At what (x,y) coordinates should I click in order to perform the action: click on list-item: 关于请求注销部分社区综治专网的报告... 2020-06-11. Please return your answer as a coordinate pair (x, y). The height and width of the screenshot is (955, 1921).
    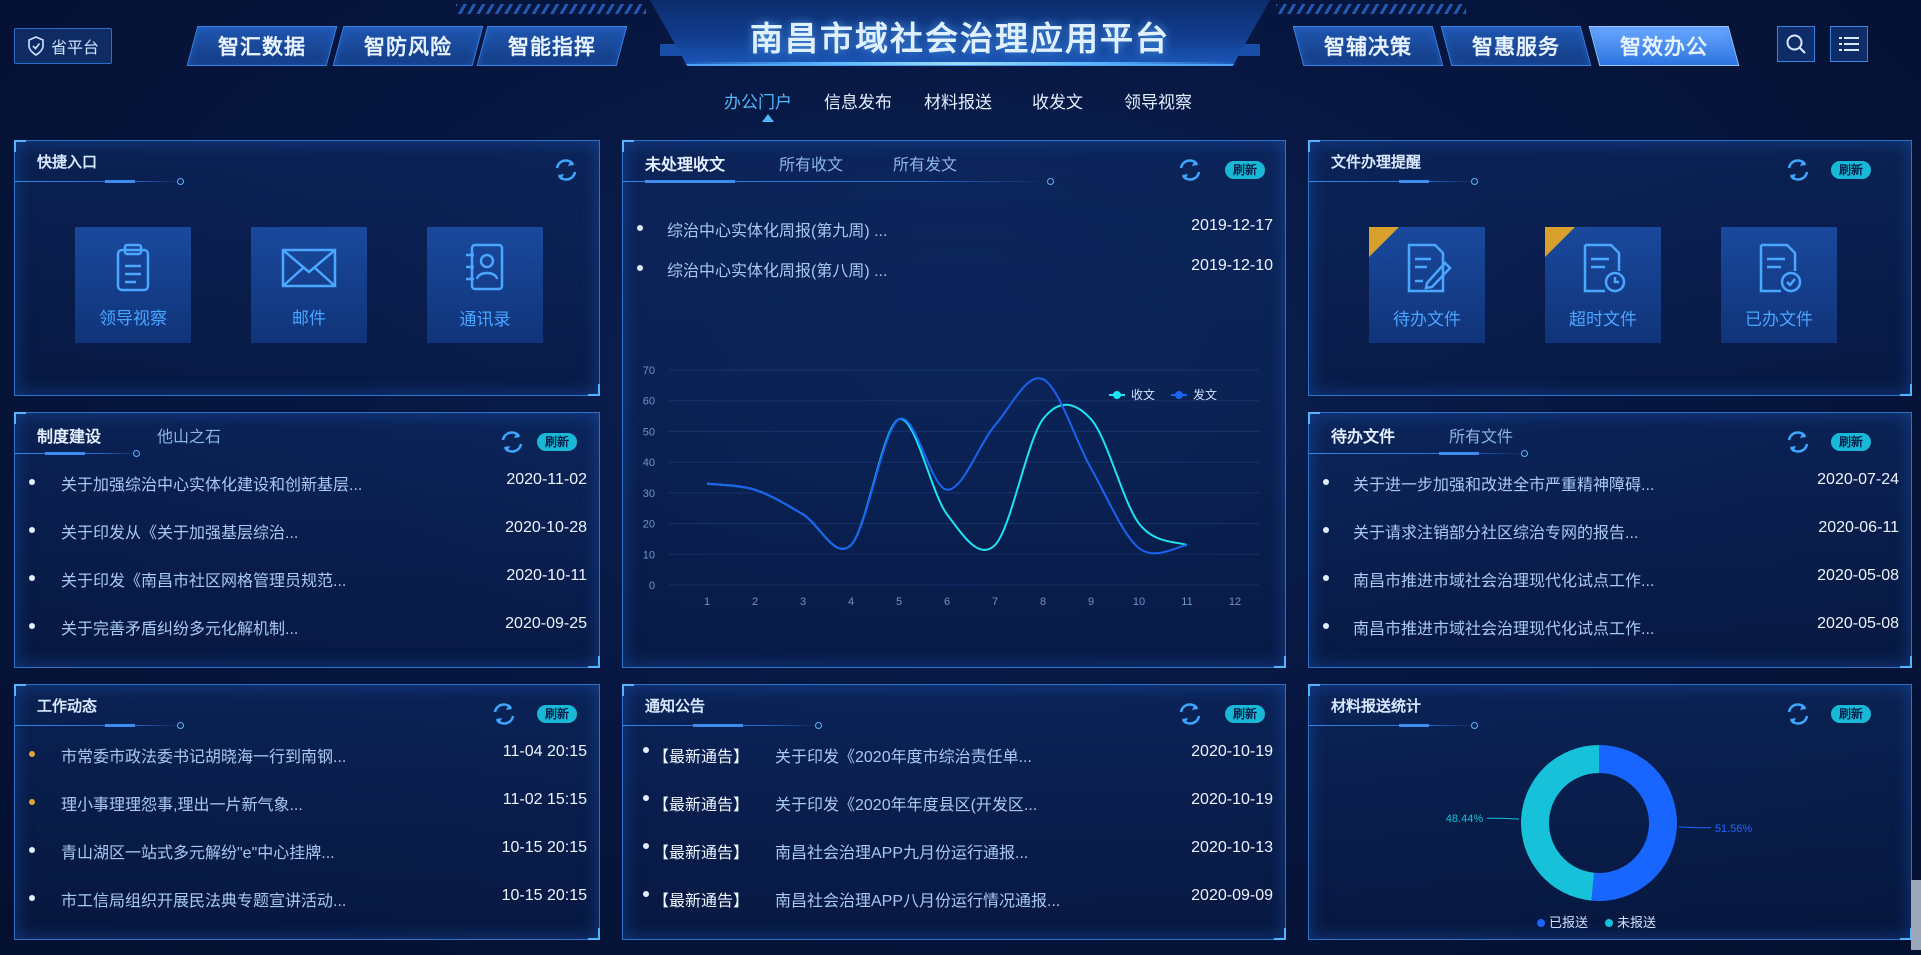
    Looking at the image, I should click on (1610, 531).